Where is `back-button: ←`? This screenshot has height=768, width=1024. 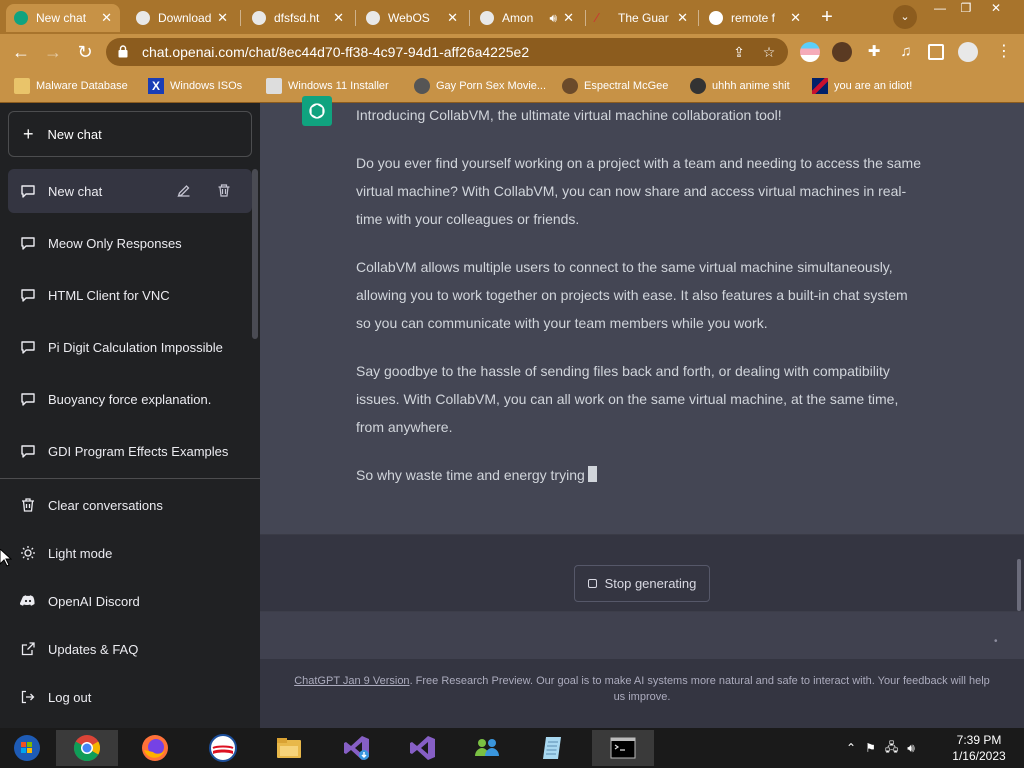
back-button: ← is located at coordinates (21, 52).